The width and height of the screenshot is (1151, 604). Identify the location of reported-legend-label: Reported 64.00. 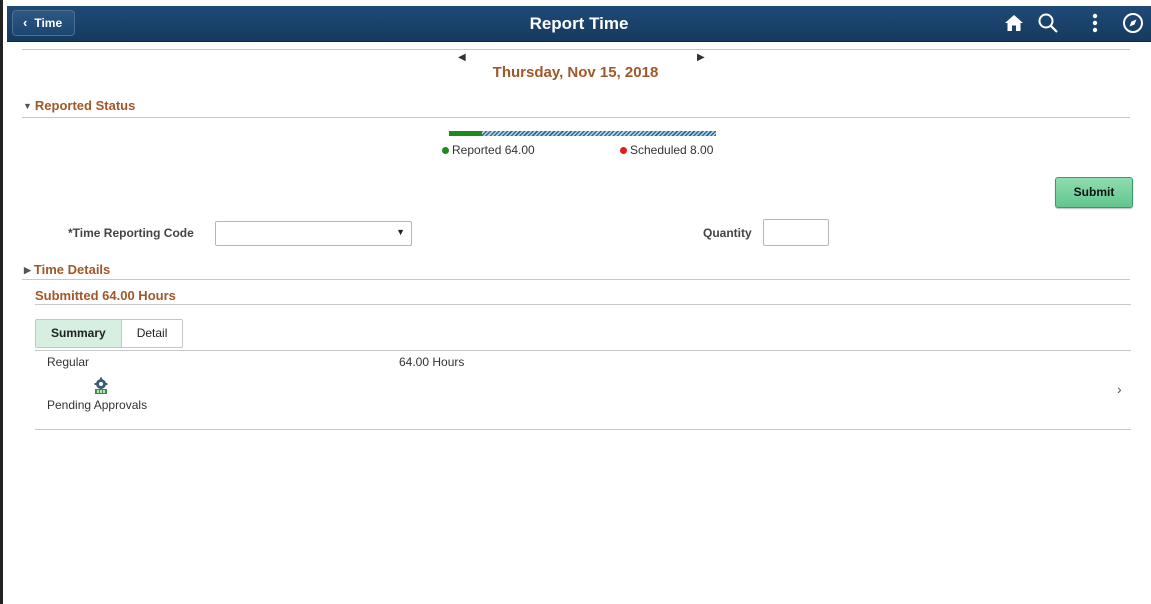
(493, 150).